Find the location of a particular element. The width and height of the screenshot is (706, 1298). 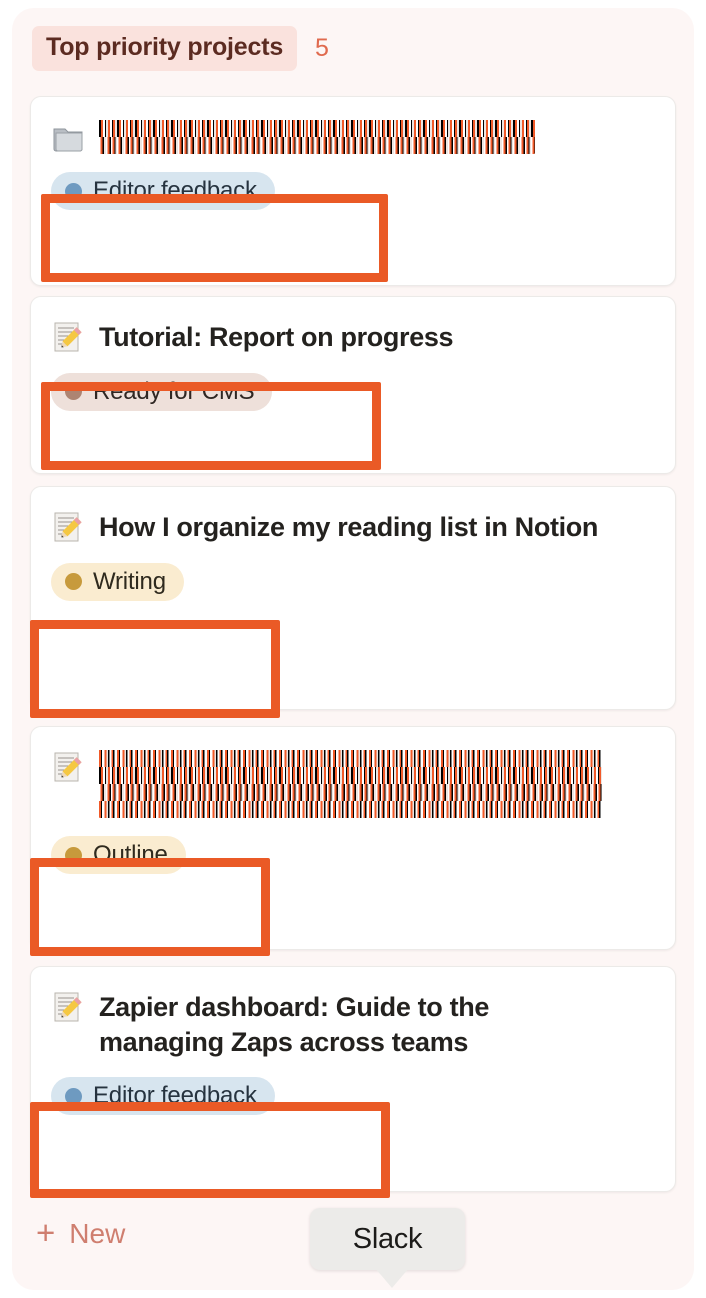

status-tag-label: Writing is located at coordinates (129, 581).